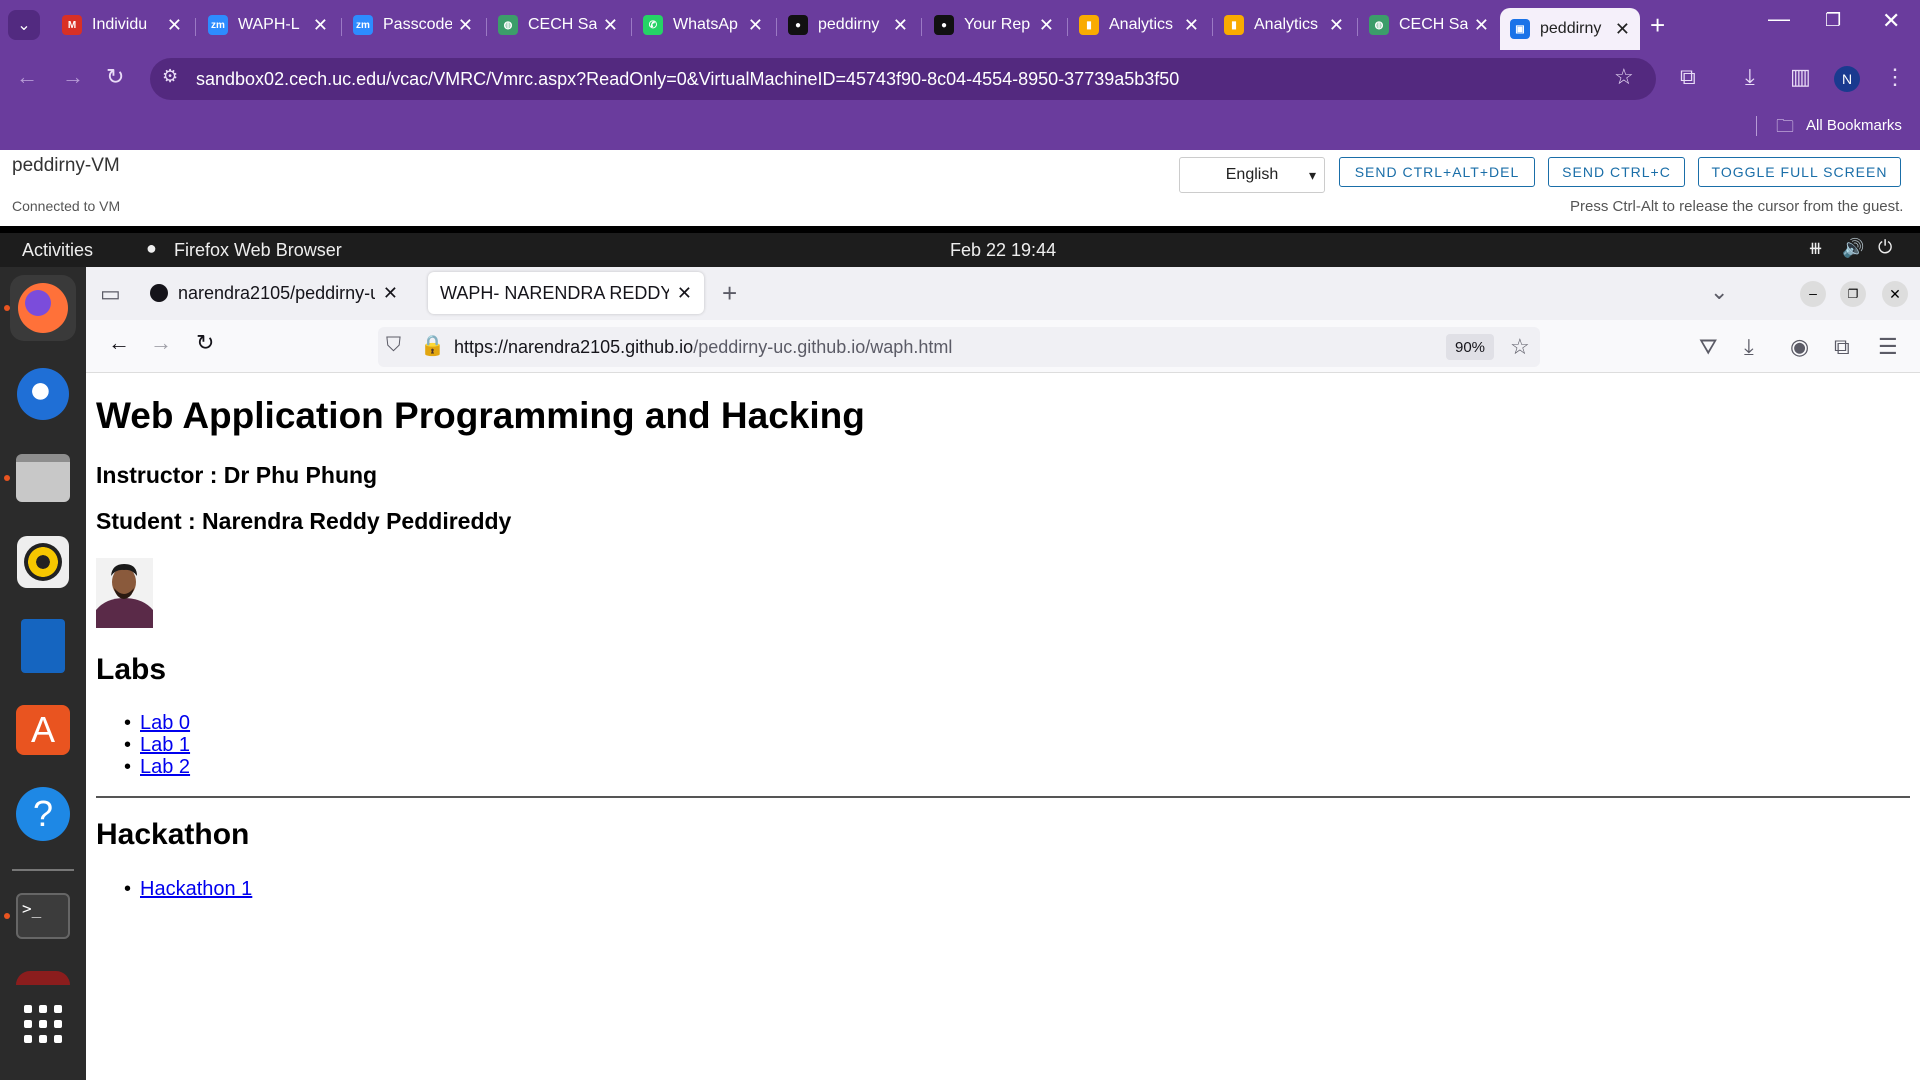 Image resolution: width=1920 pixels, height=1080 pixels. Describe the element at coordinates (43, 562) in the screenshot. I see `rhythmbox-dock-icon` at that location.